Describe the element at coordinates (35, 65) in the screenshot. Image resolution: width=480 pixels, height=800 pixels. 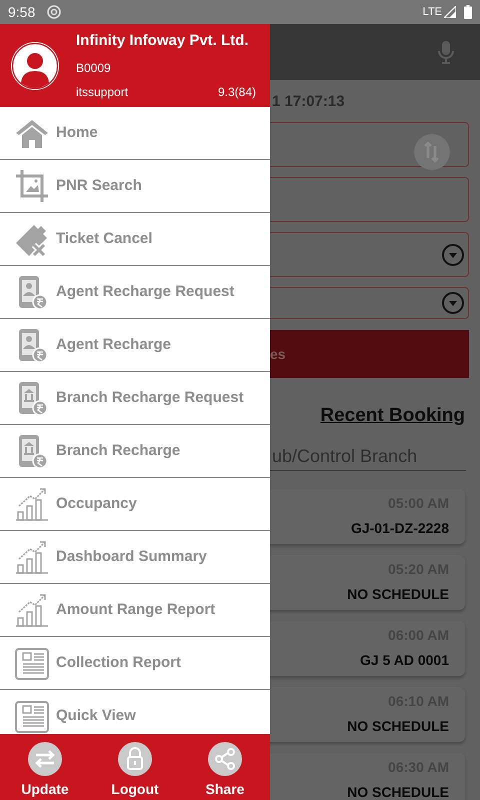
I see `avatar-icon` at that location.